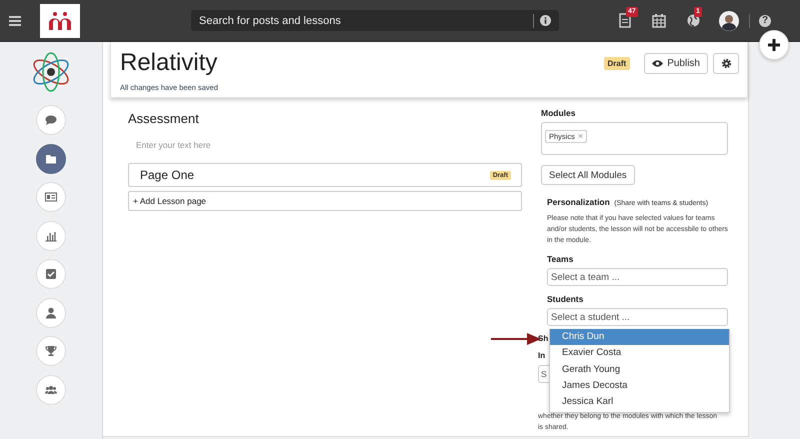 Image resolution: width=800 pixels, height=439 pixels. Describe the element at coordinates (639, 337) in the screenshot. I see `dropdown-option: Chris Dun` at that location.